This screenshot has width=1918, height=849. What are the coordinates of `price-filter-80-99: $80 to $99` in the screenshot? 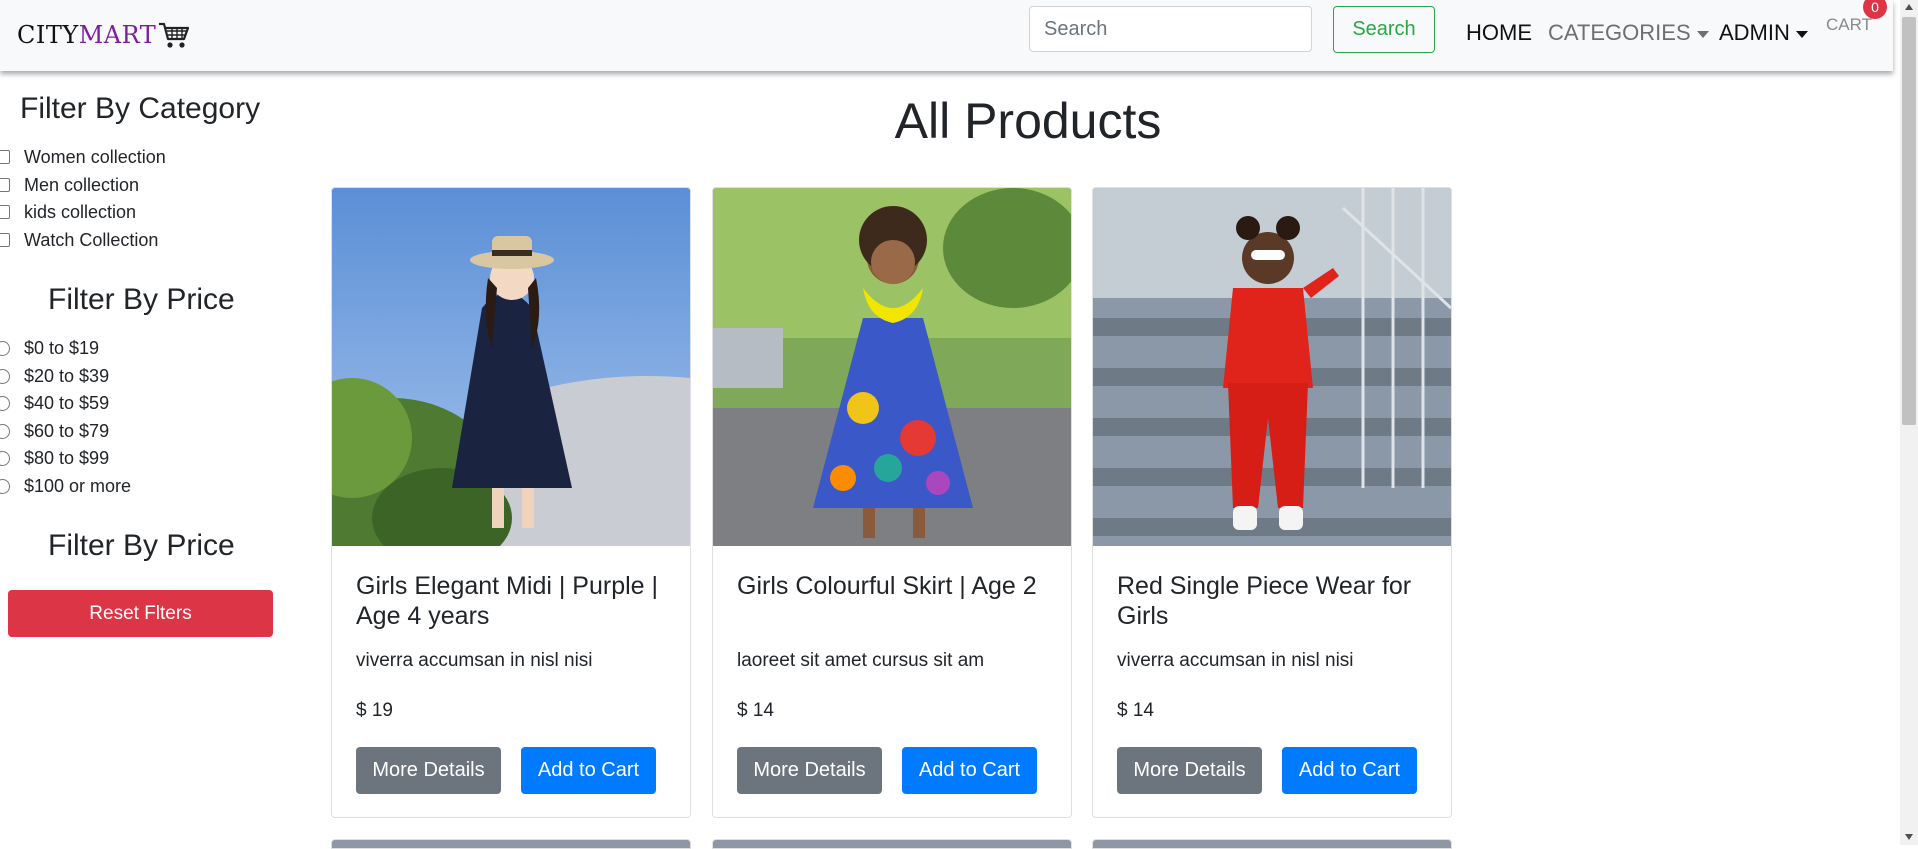 It's located at (54, 458).